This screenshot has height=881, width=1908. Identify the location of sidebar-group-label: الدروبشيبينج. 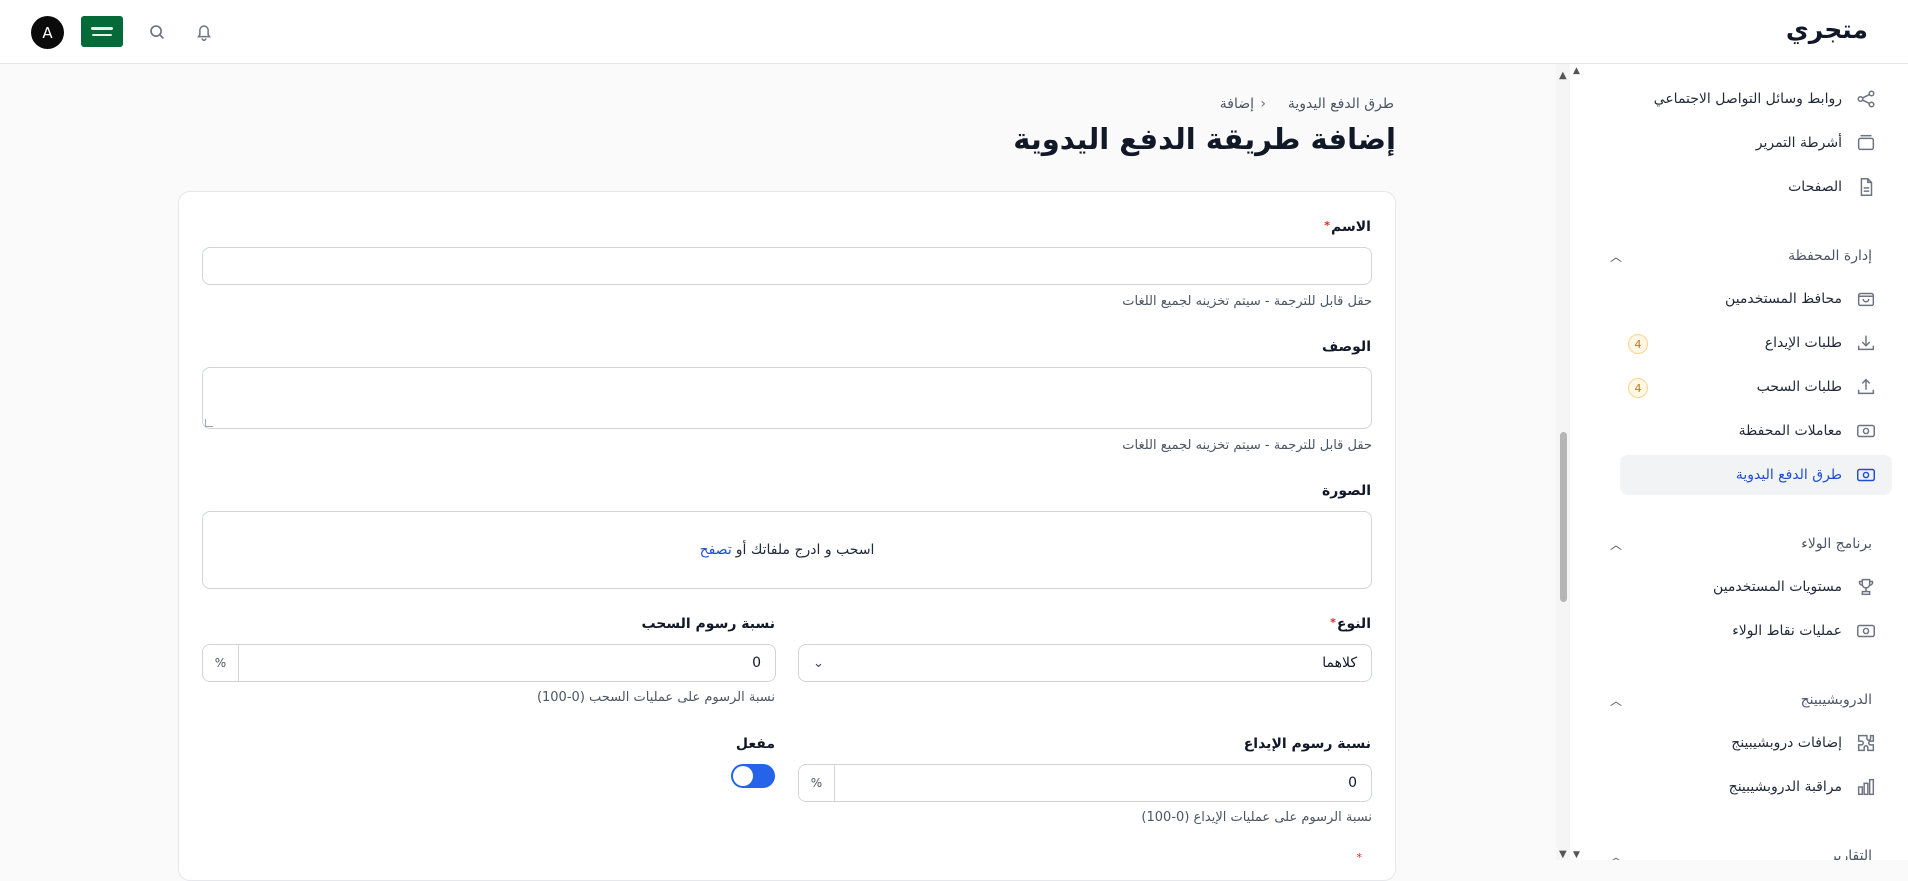
(1836, 700).